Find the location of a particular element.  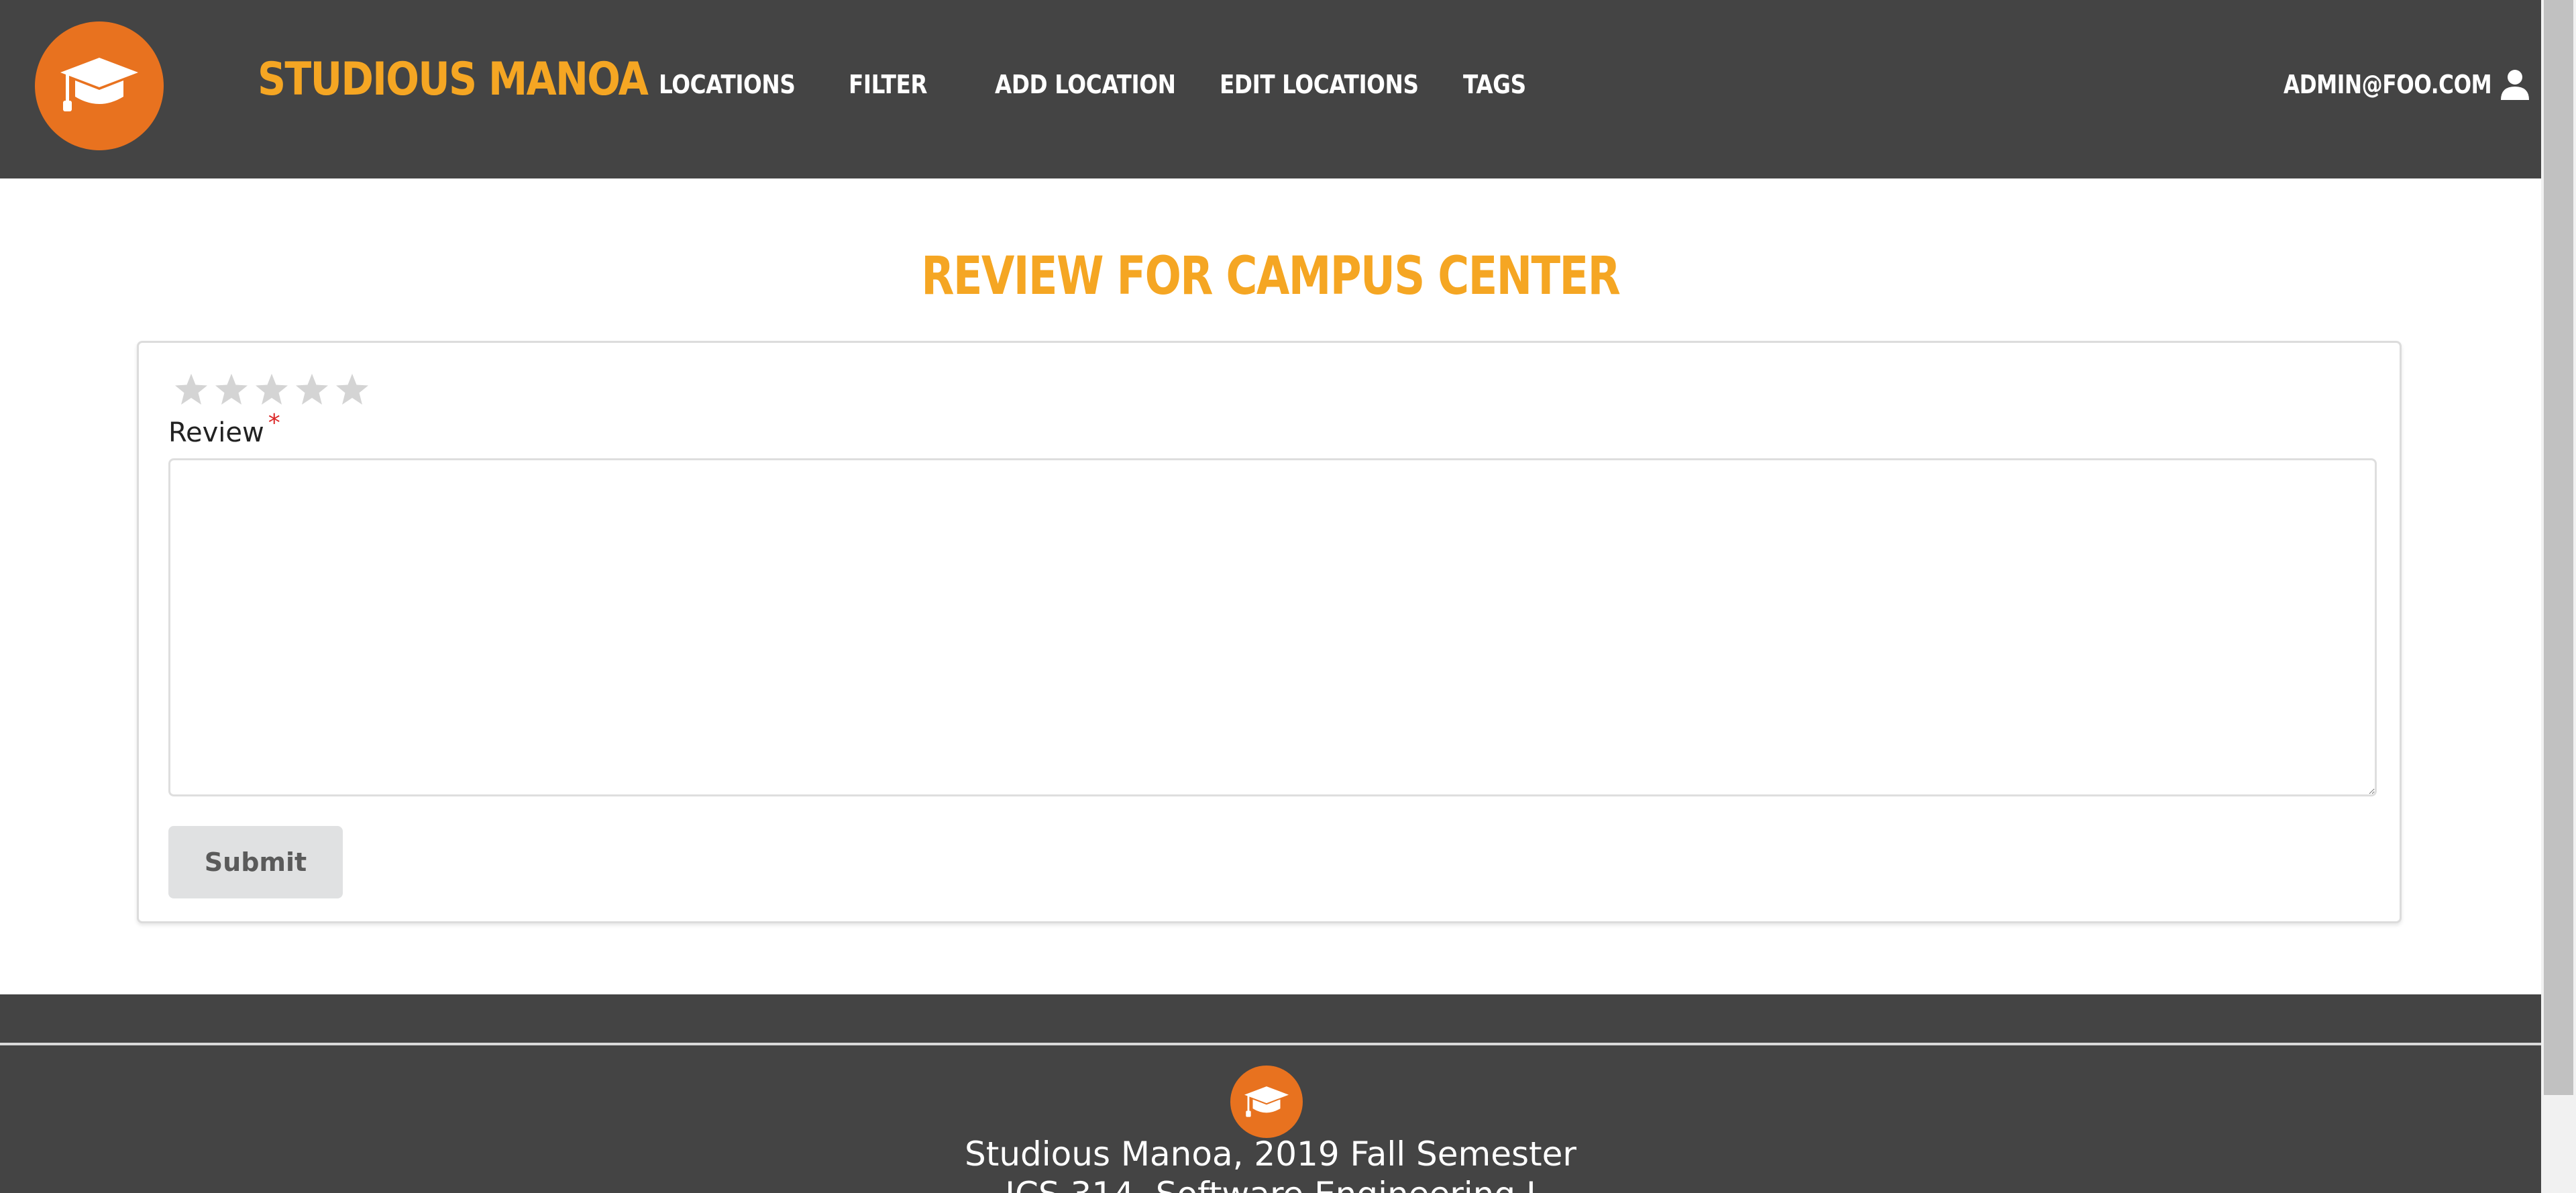

footer-divider is located at coordinates (1270, 1044).